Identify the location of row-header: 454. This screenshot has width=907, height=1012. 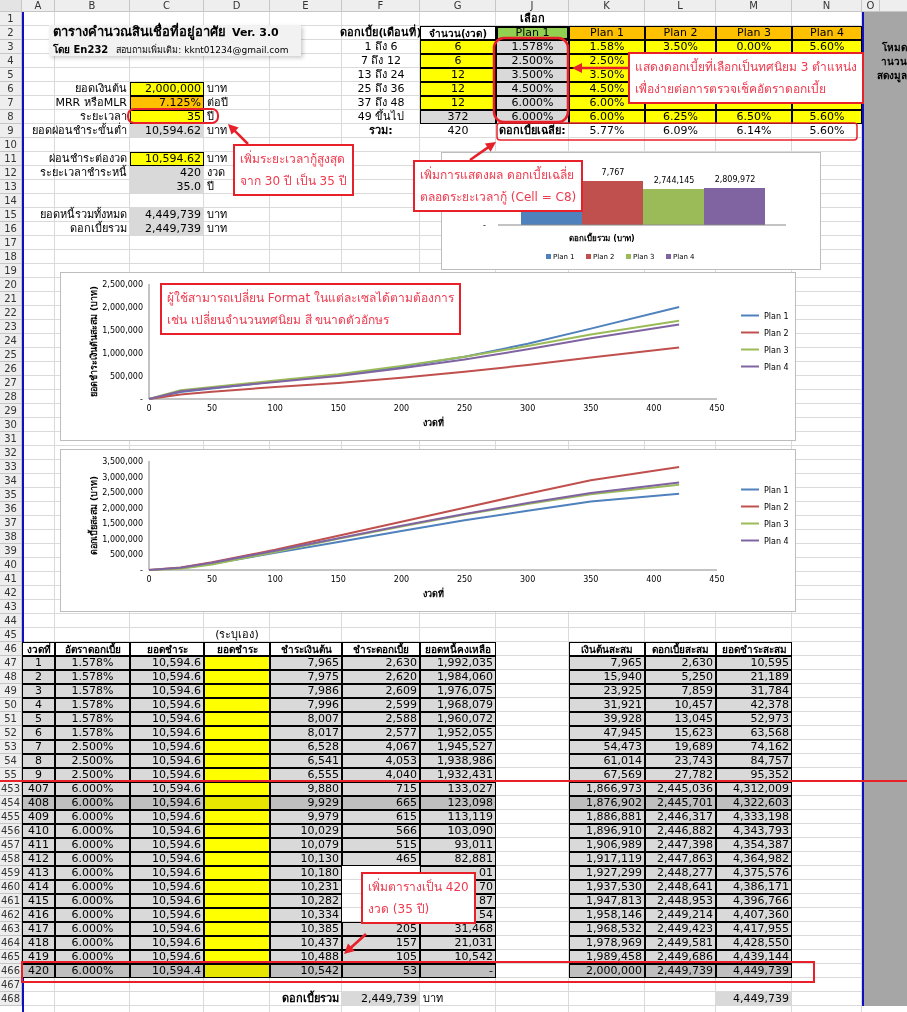
(11, 803).